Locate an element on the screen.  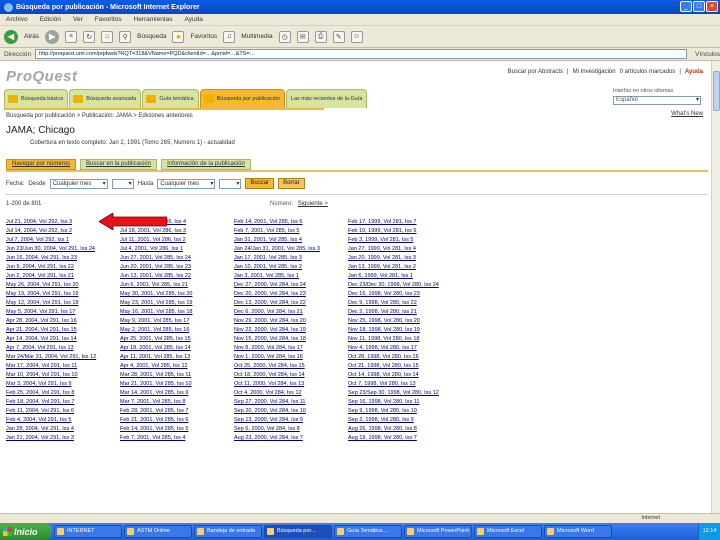
link-marked: 0 artículos marcados is located at coordinates (648, 72).